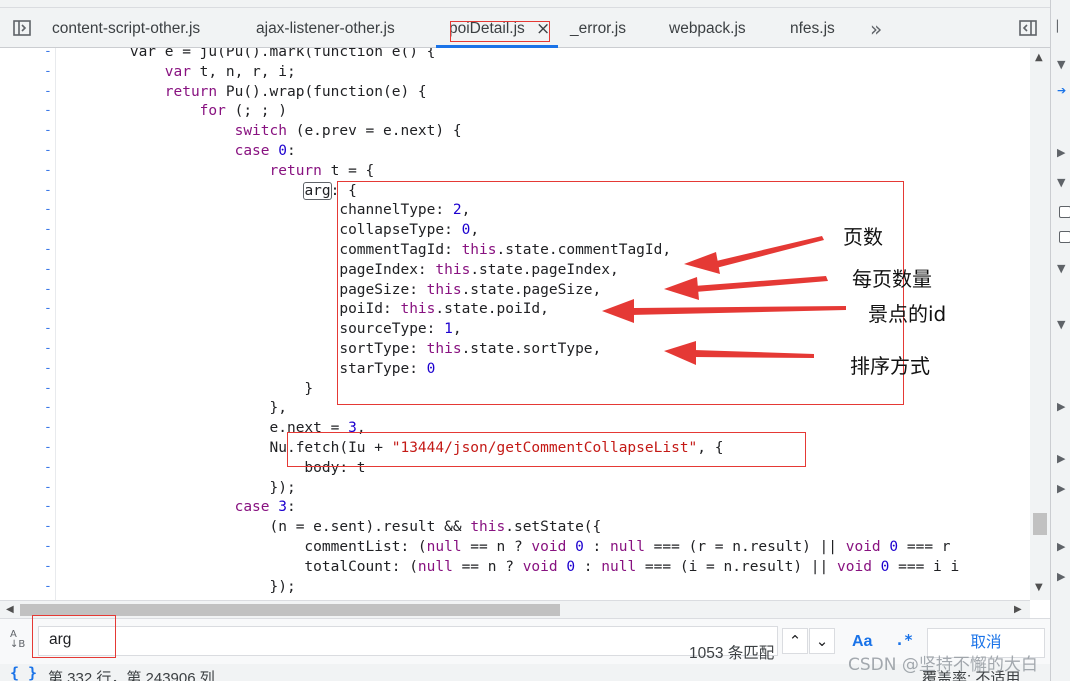  I want to click on code-token: t, n, r, i;, so click(243, 71).